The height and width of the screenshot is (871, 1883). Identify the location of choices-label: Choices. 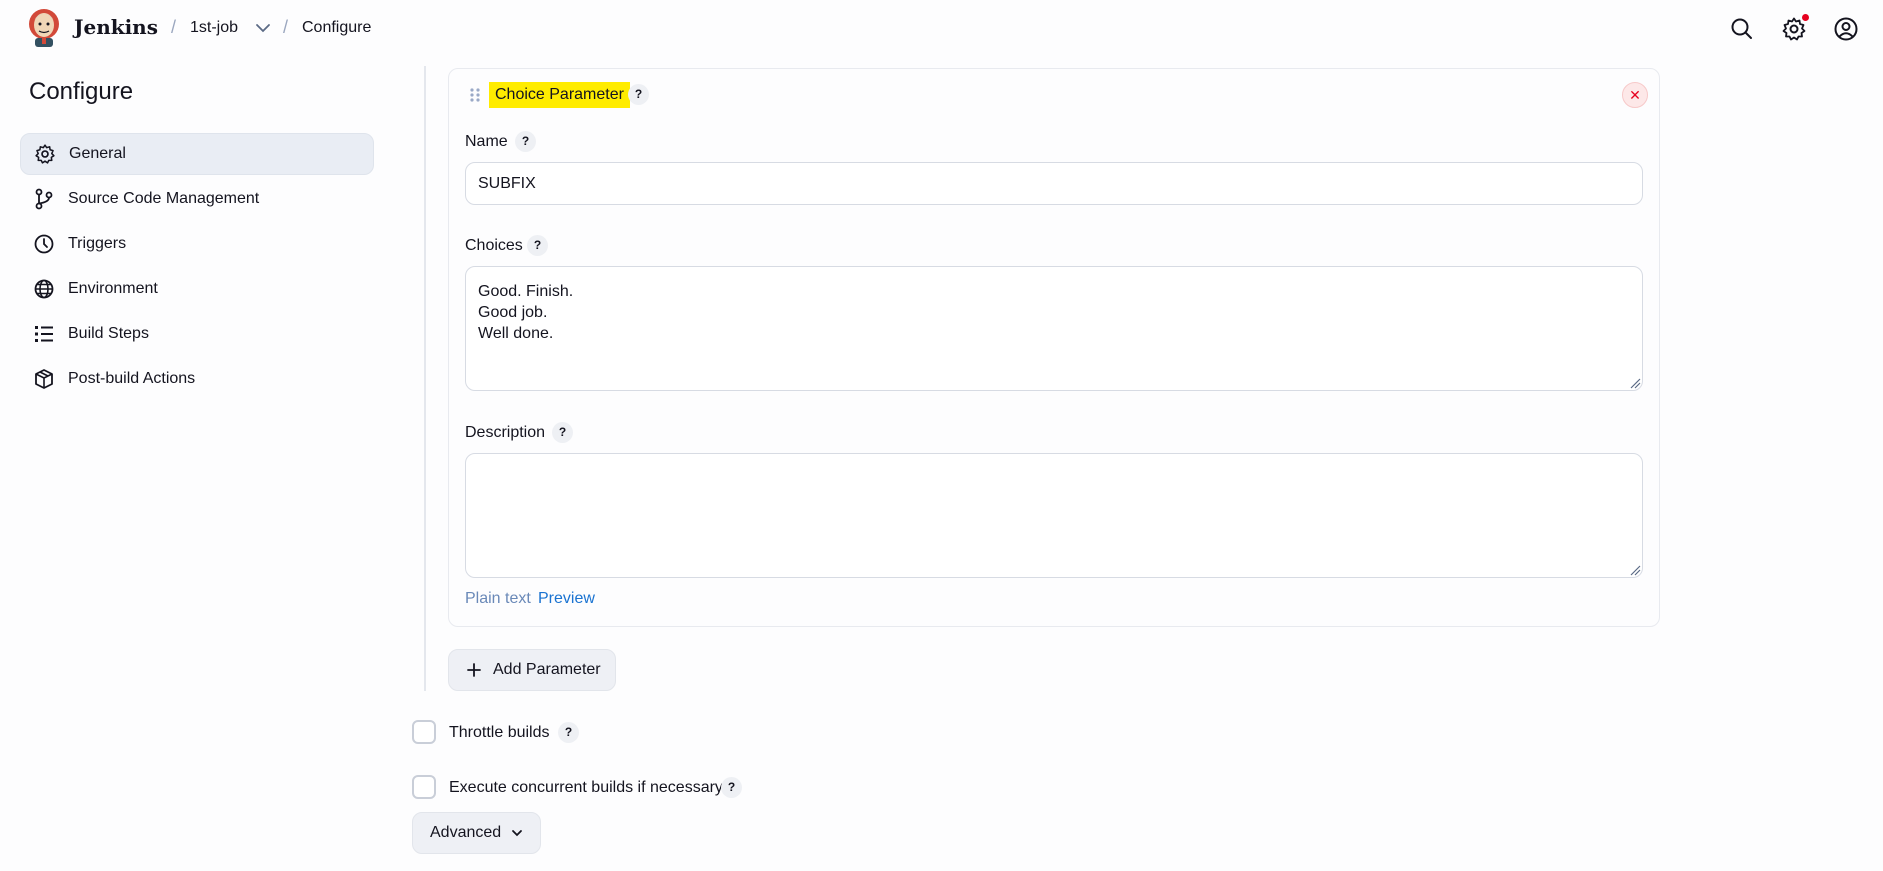
(494, 245).